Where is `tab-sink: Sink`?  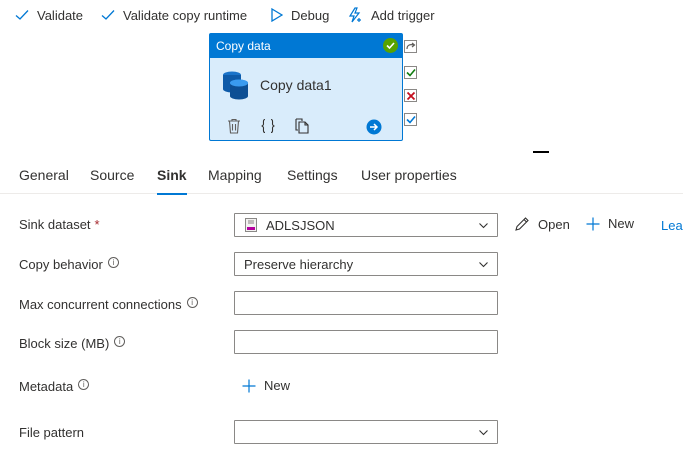 tab-sink: Sink is located at coordinates (172, 175).